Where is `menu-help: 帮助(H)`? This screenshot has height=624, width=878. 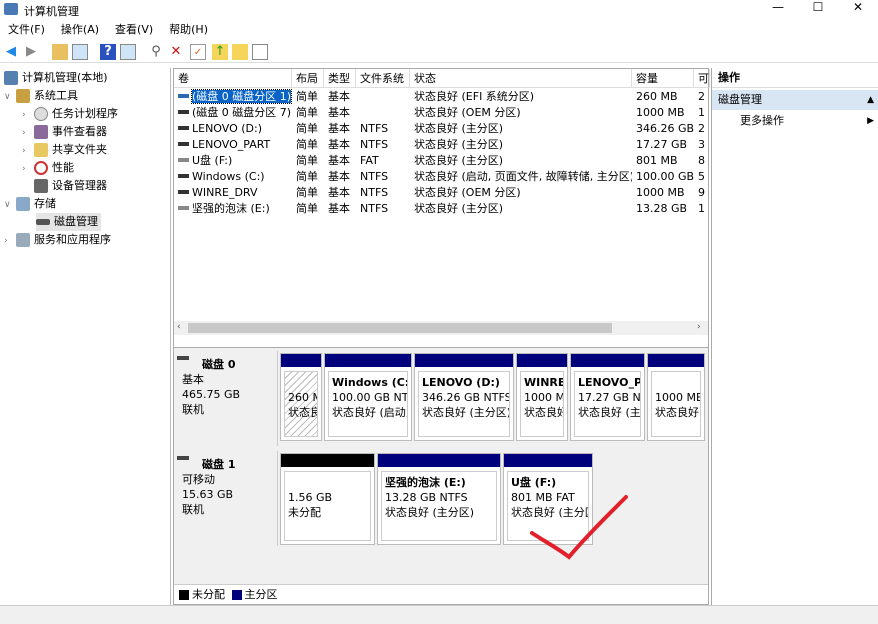 menu-help: 帮助(H) is located at coordinates (188, 30).